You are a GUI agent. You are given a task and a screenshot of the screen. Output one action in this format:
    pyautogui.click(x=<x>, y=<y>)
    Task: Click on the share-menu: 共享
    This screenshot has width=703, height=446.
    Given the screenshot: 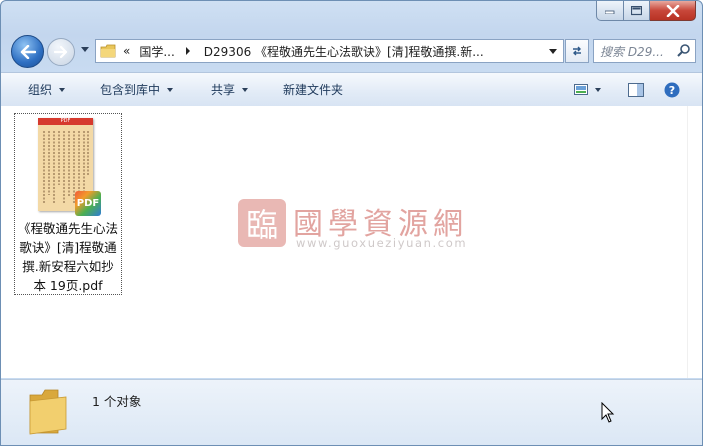 What is the action you would take?
    pyautogui.click(x=230, y=89)
    